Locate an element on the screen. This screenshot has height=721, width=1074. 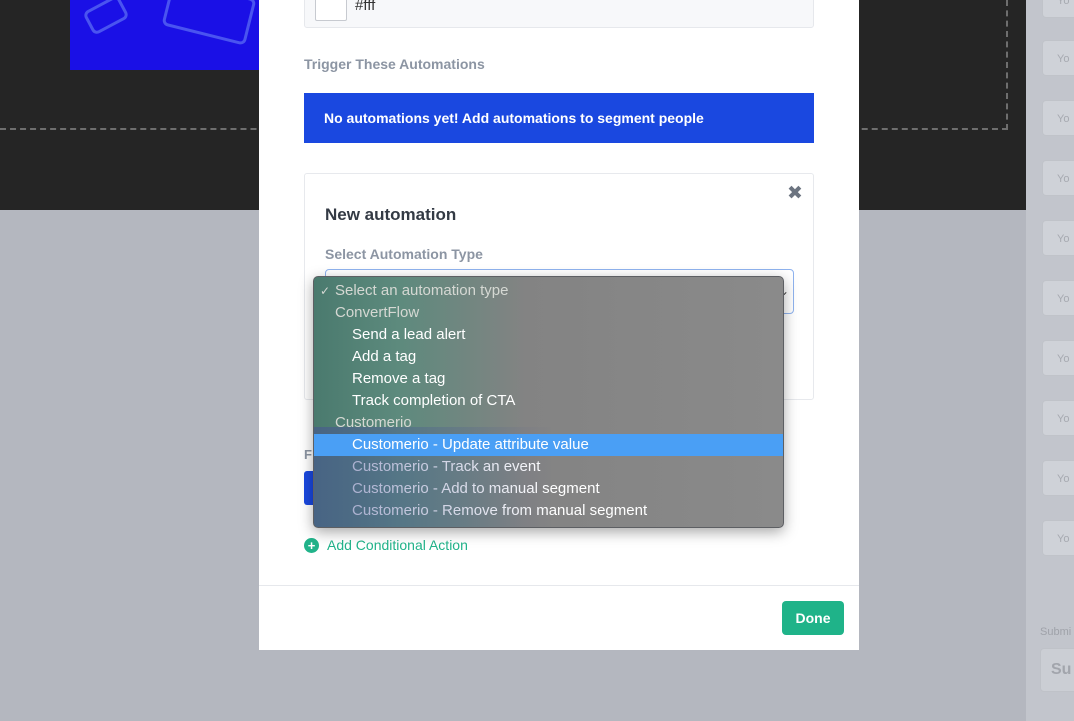
background-dashed-border-vertical is located at coordinates (1007, 65).